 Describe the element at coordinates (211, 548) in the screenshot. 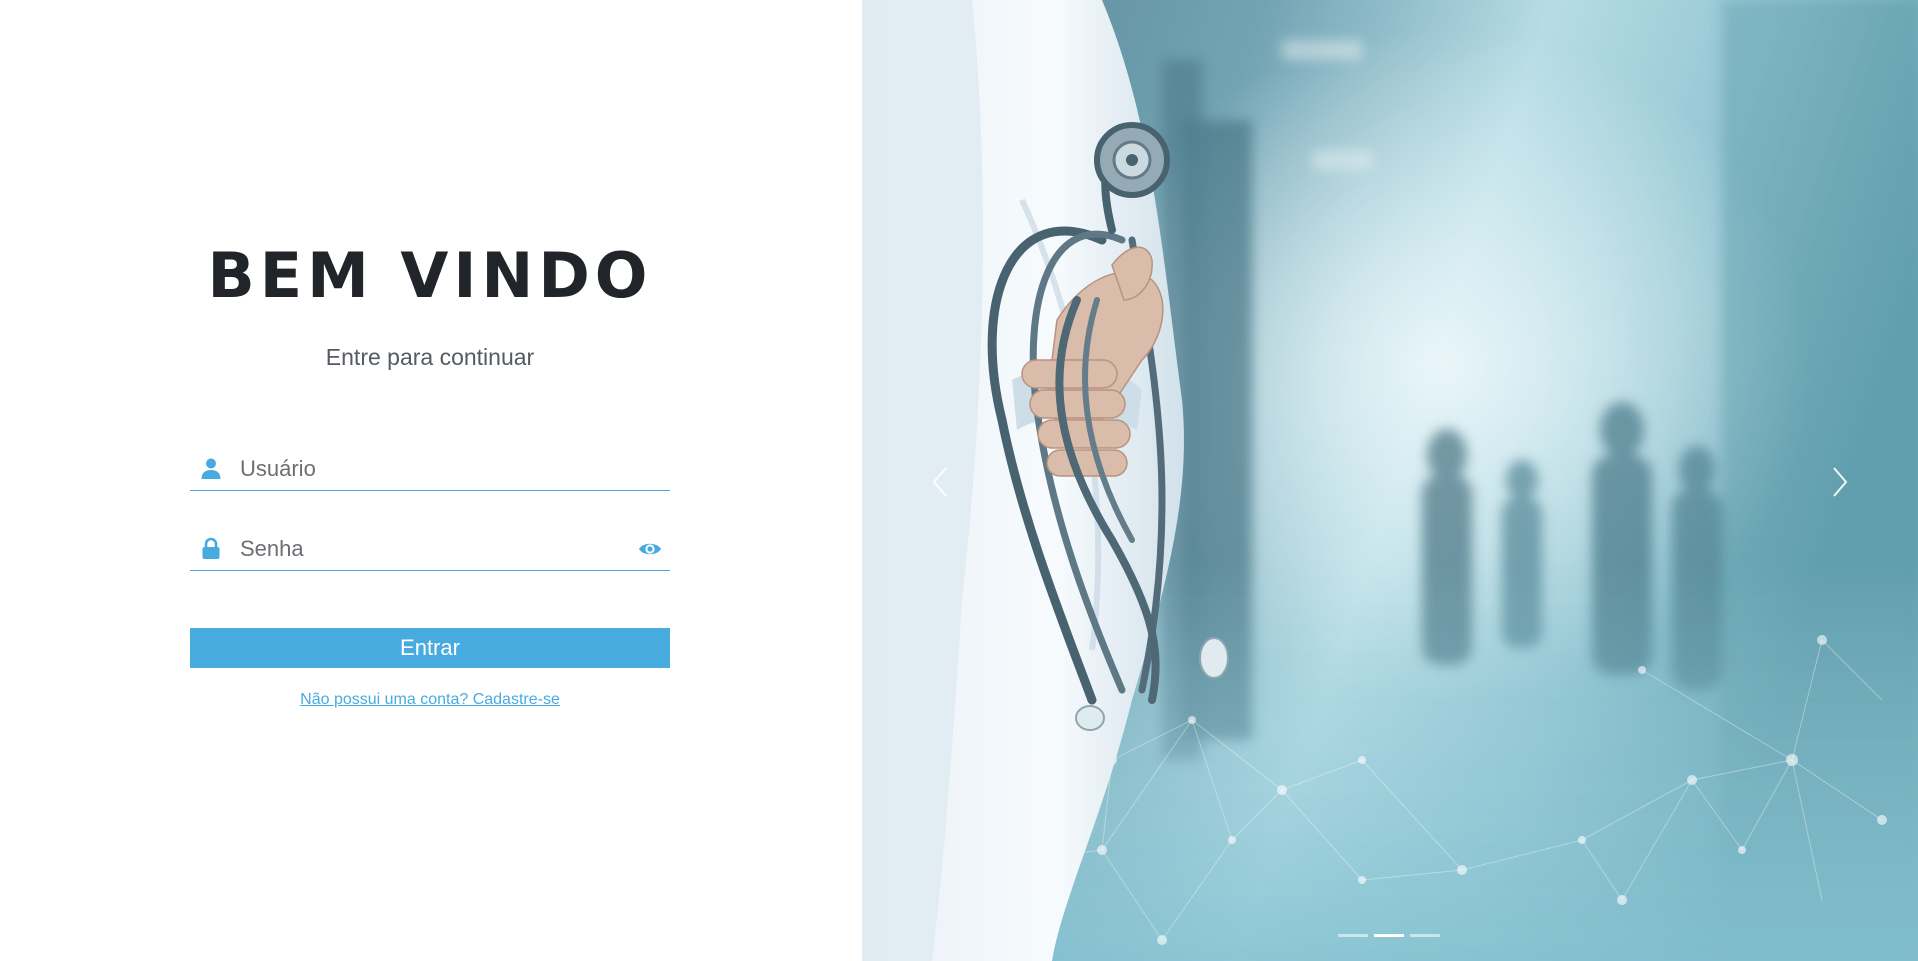

I see `lock-icon` at that location.